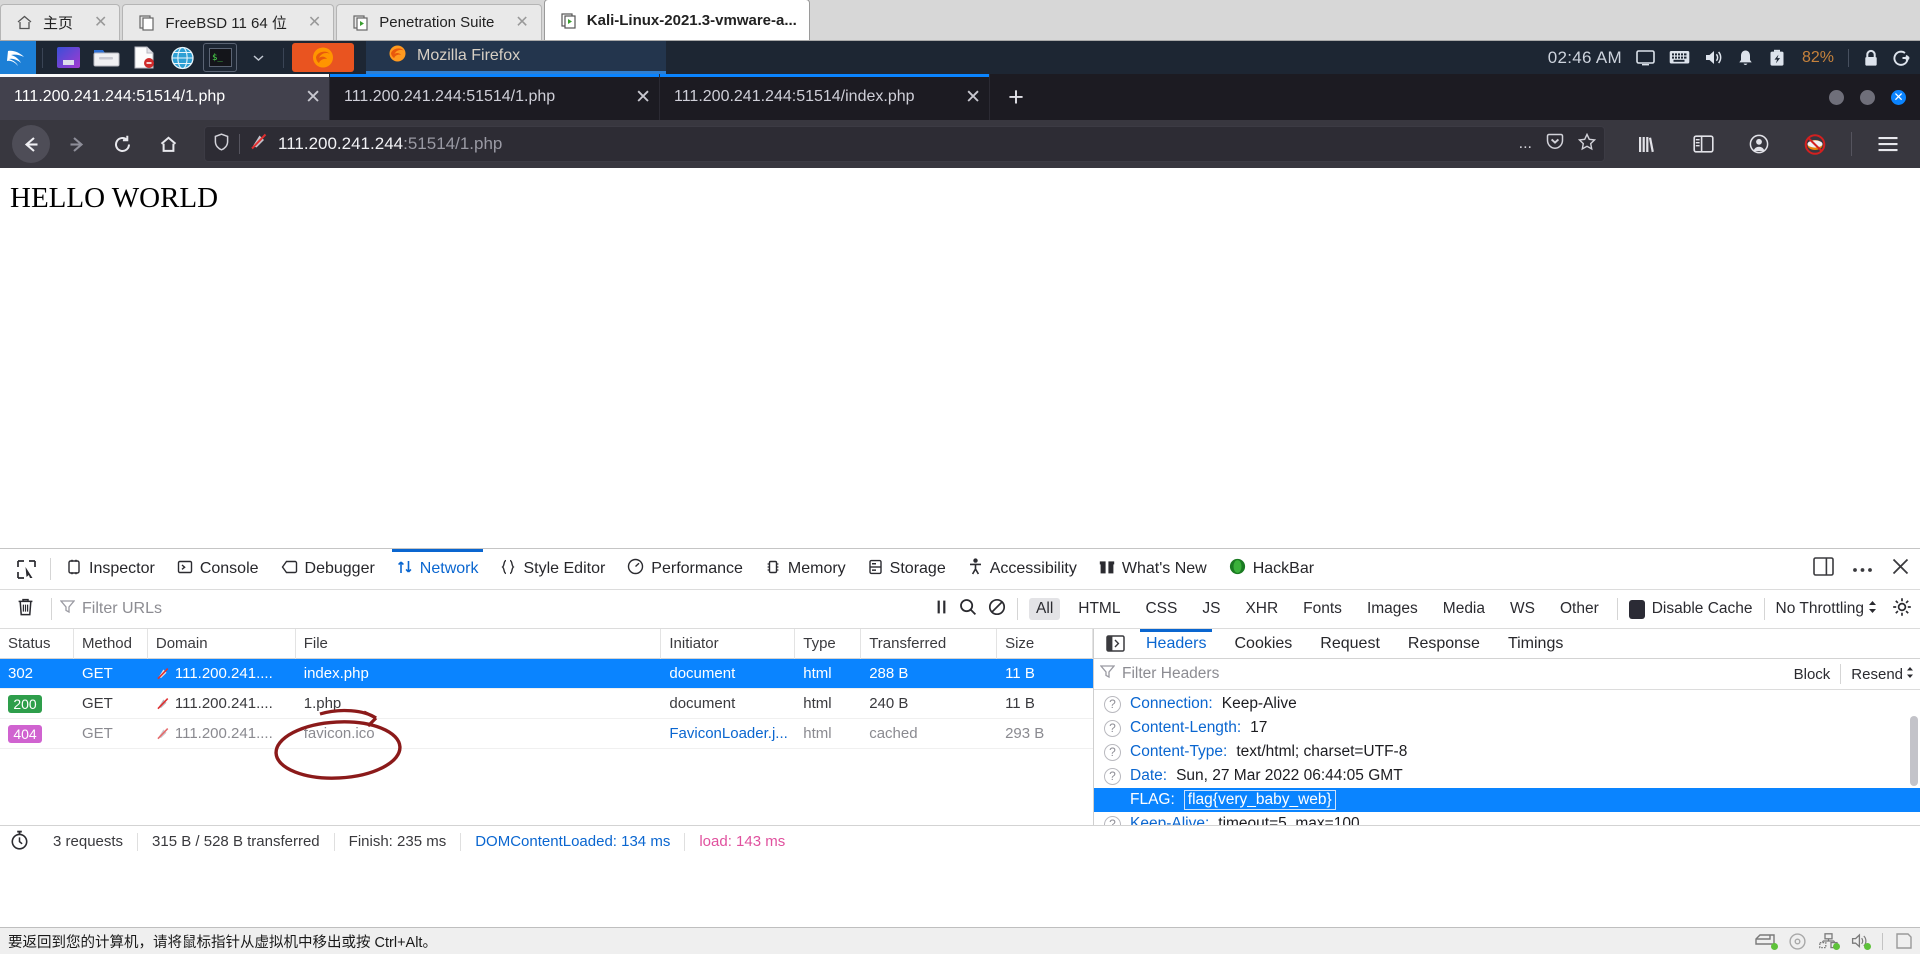 The height and width of the screenshot is (954, 1920). I want to click on resend-button: Resend, so click(1882, 674).